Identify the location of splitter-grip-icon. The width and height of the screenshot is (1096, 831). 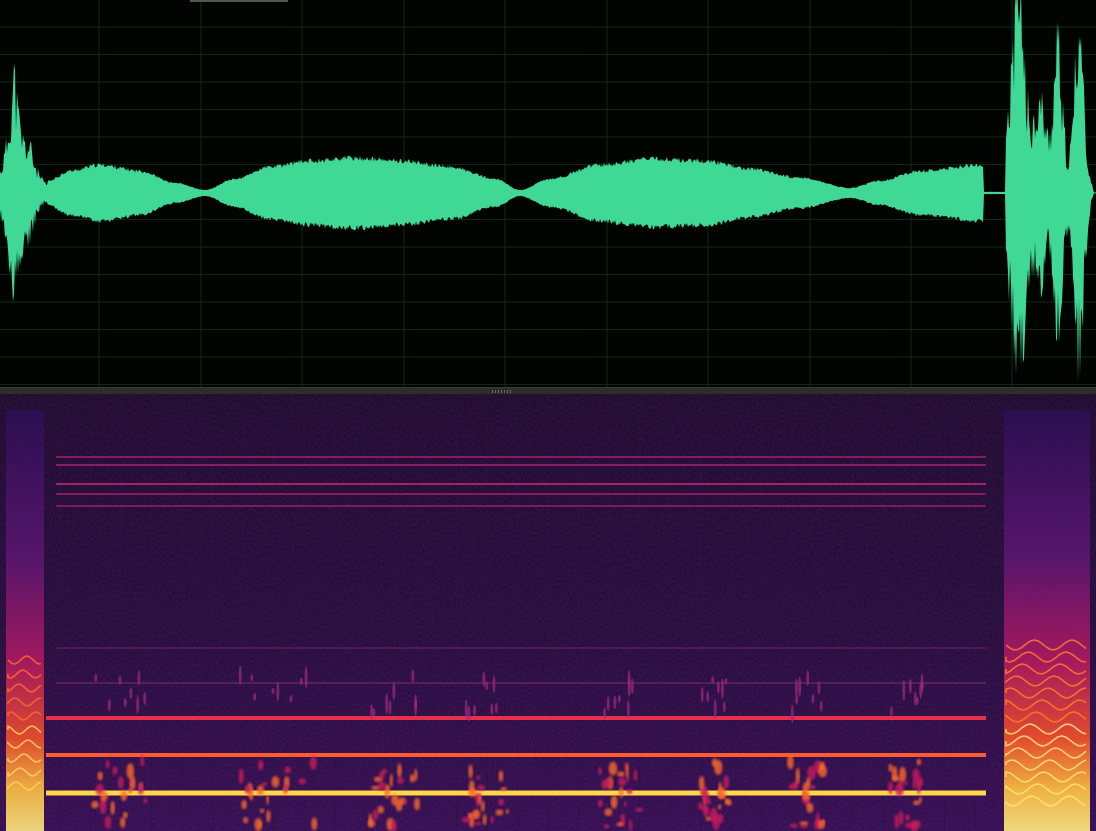
(502, 391).